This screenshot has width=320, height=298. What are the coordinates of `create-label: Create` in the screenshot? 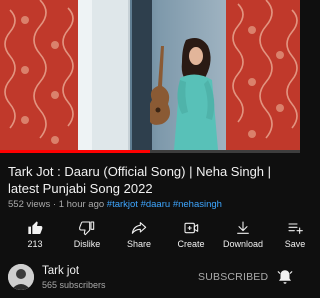 It's located at (191, 244).